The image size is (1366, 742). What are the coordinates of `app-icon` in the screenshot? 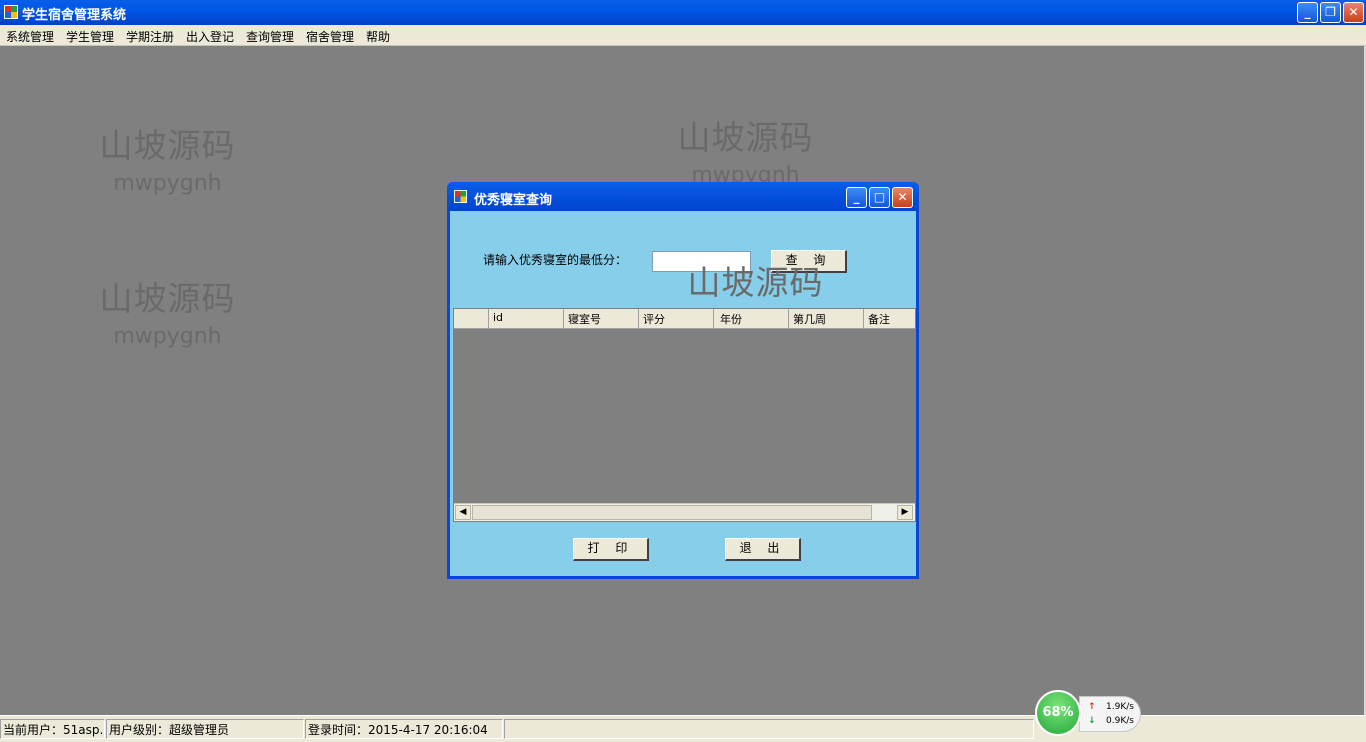 It's located at (11, 12).